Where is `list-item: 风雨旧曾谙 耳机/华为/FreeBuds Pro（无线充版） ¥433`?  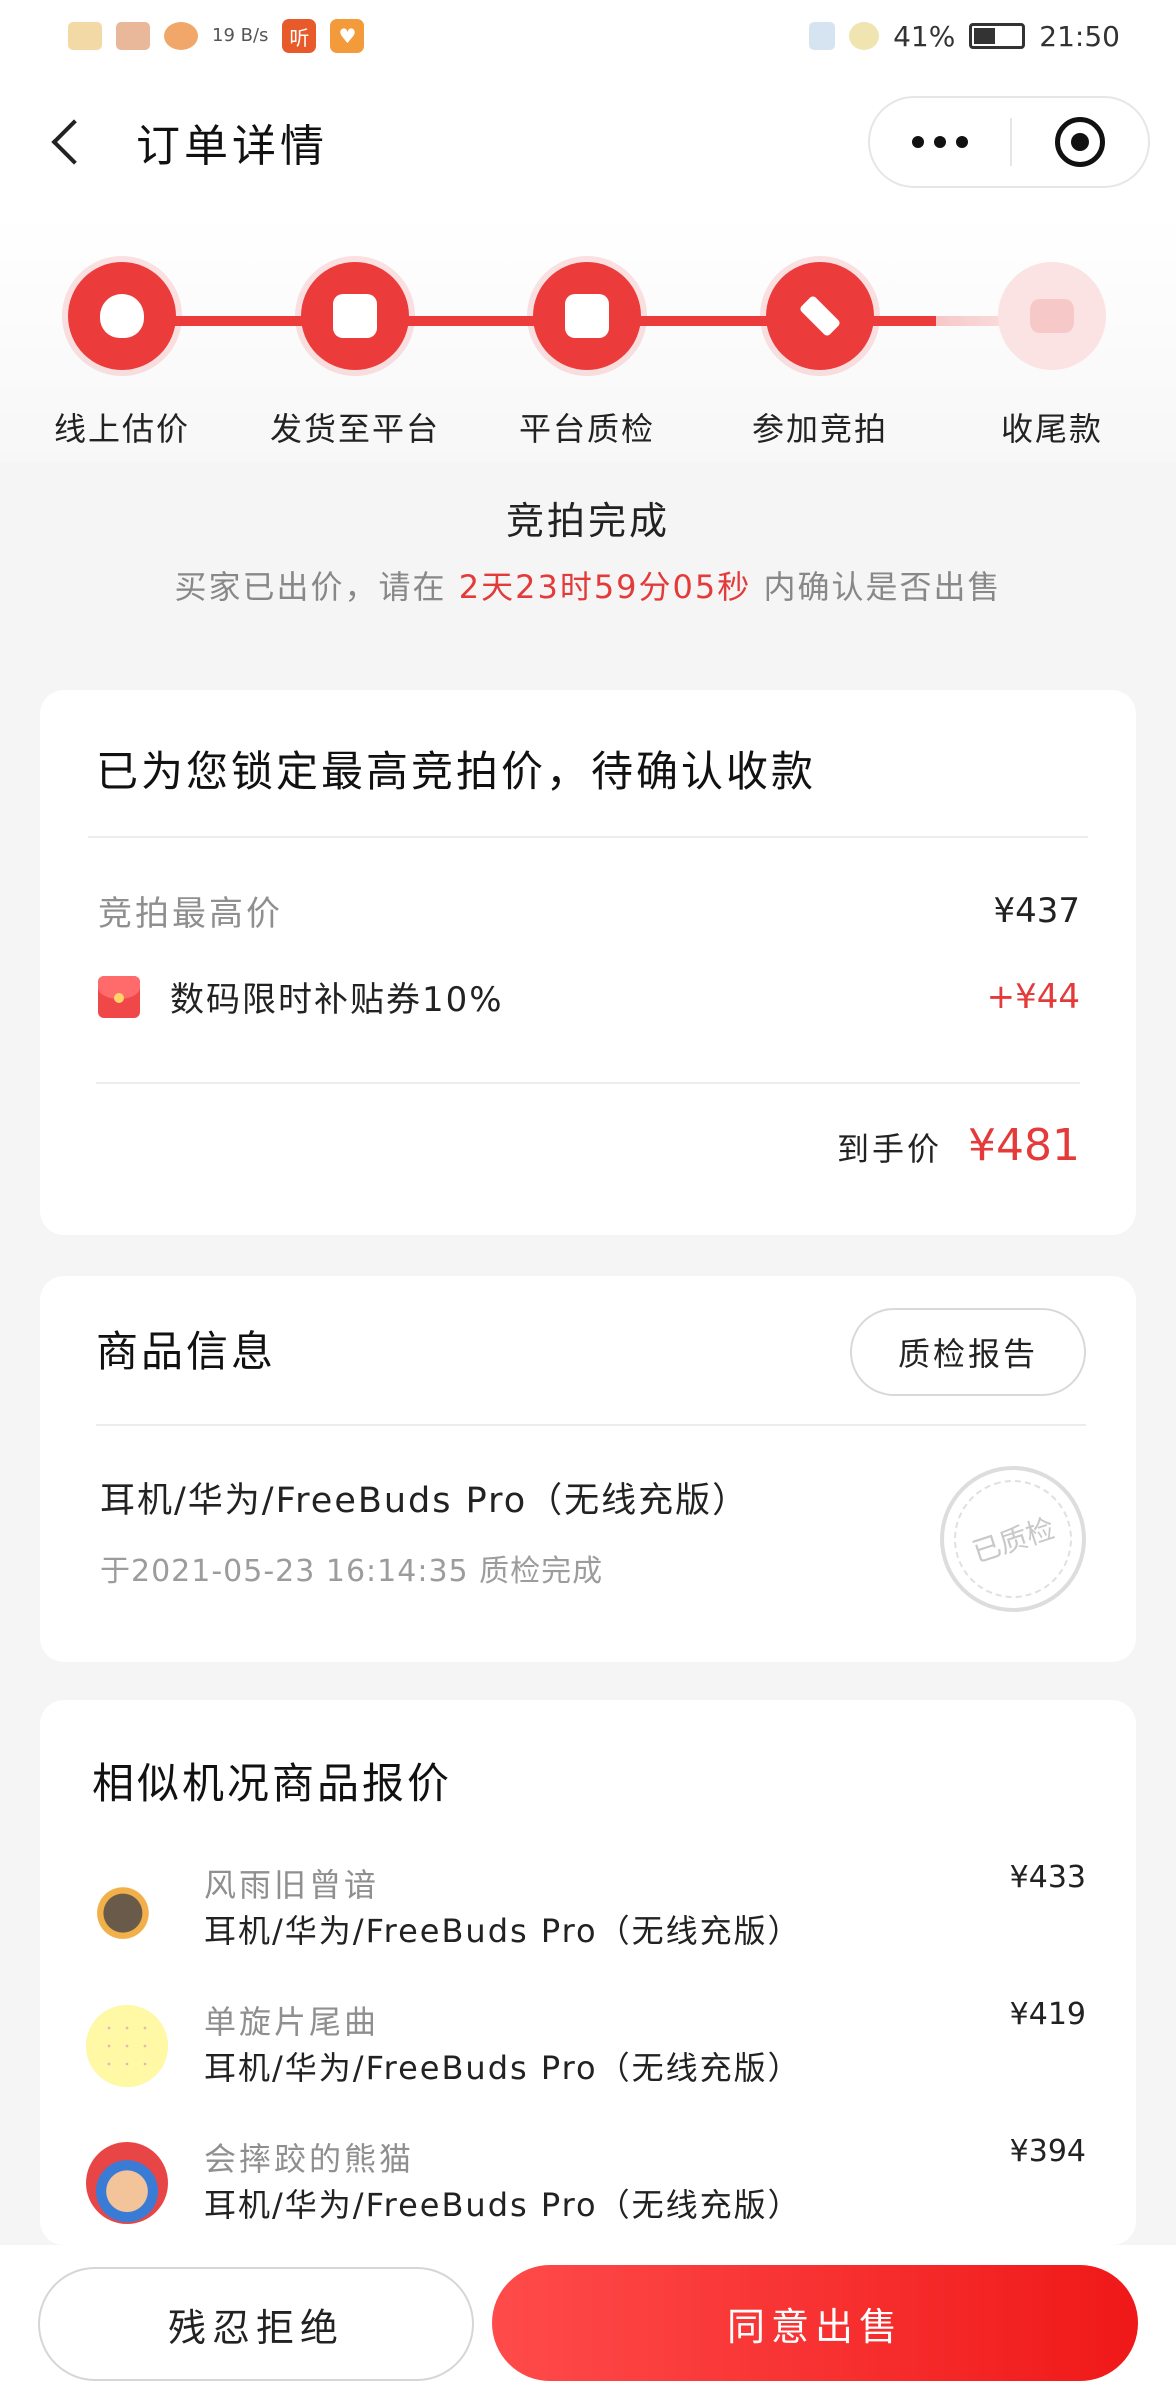 list-item: 风雨旧曾谙 耳机/华为/FreeBuds Pro（无线充版） ¥433 is located at coordinates (586, 1915).